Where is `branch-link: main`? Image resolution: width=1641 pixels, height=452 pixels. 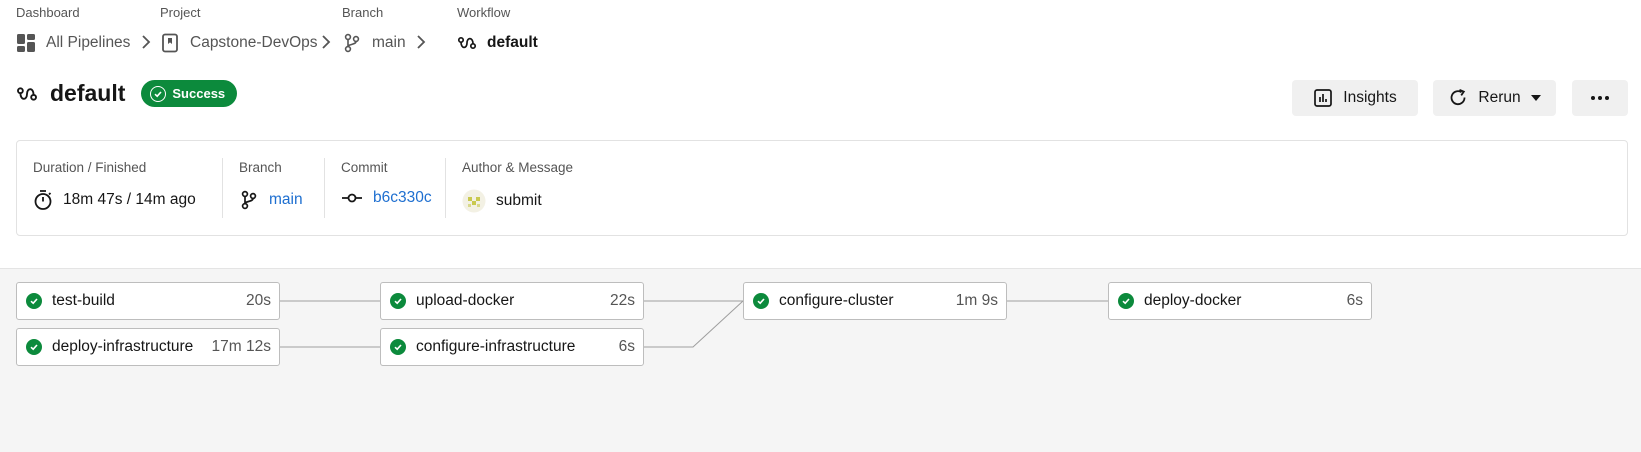
branch-link: main is located at coordinates (271, 200).